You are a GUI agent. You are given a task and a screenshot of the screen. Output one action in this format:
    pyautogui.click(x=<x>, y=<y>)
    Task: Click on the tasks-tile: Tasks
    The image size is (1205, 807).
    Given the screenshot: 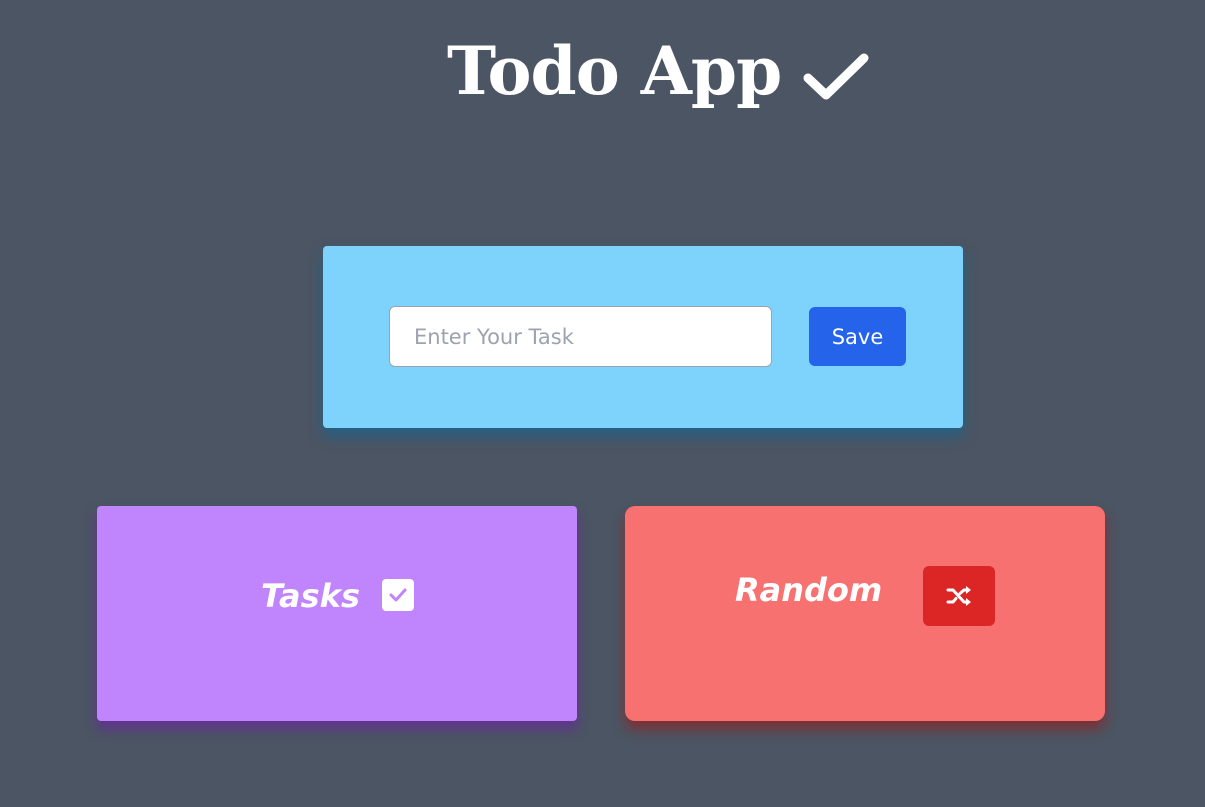 What is the action you would take?
    pyautogui.click(x=337, y=613)
    